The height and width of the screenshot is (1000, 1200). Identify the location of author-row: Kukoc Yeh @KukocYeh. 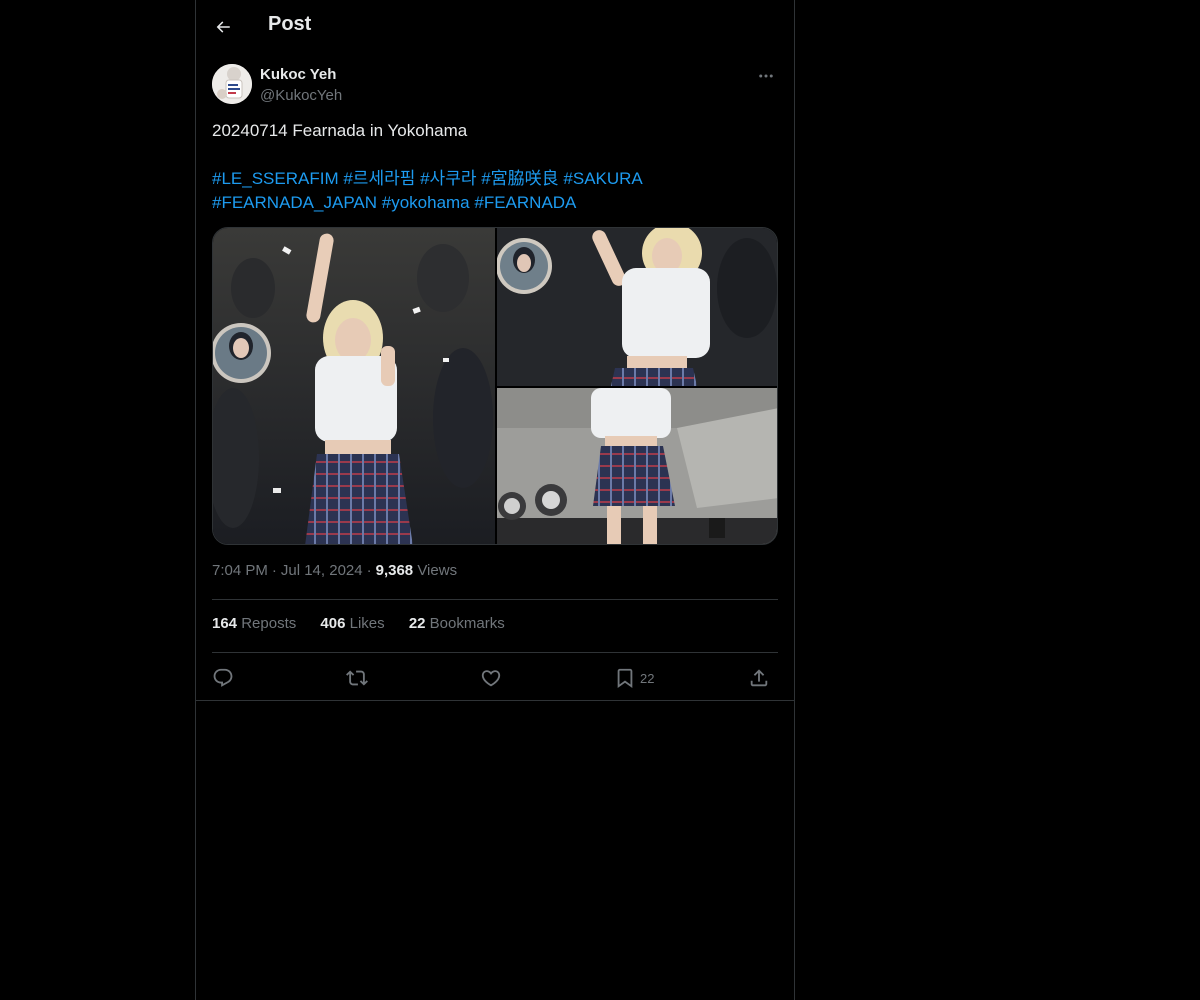
(495, 85).